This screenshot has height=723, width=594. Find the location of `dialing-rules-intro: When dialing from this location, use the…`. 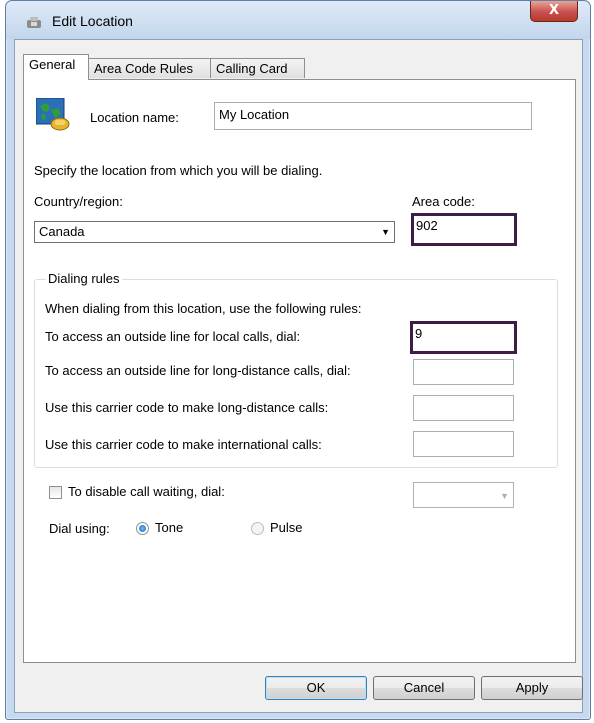

dialing-rules-intro: When dialing from this location, use the… is located at coordinates (203, 308).